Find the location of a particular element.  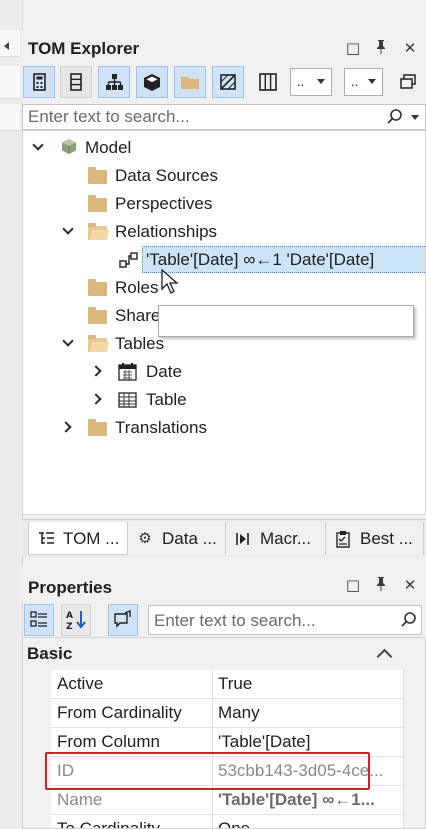

category-label: Basic is located at coordinates (50, 653).